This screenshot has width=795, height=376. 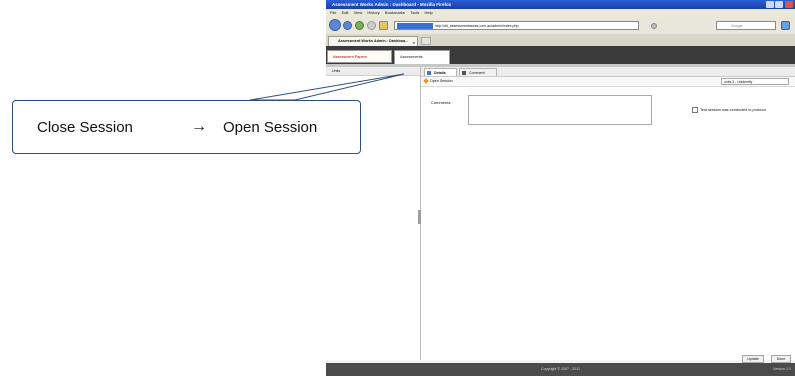 I want to click on callout-to-text: Open Session, so click(x=270, y=127).